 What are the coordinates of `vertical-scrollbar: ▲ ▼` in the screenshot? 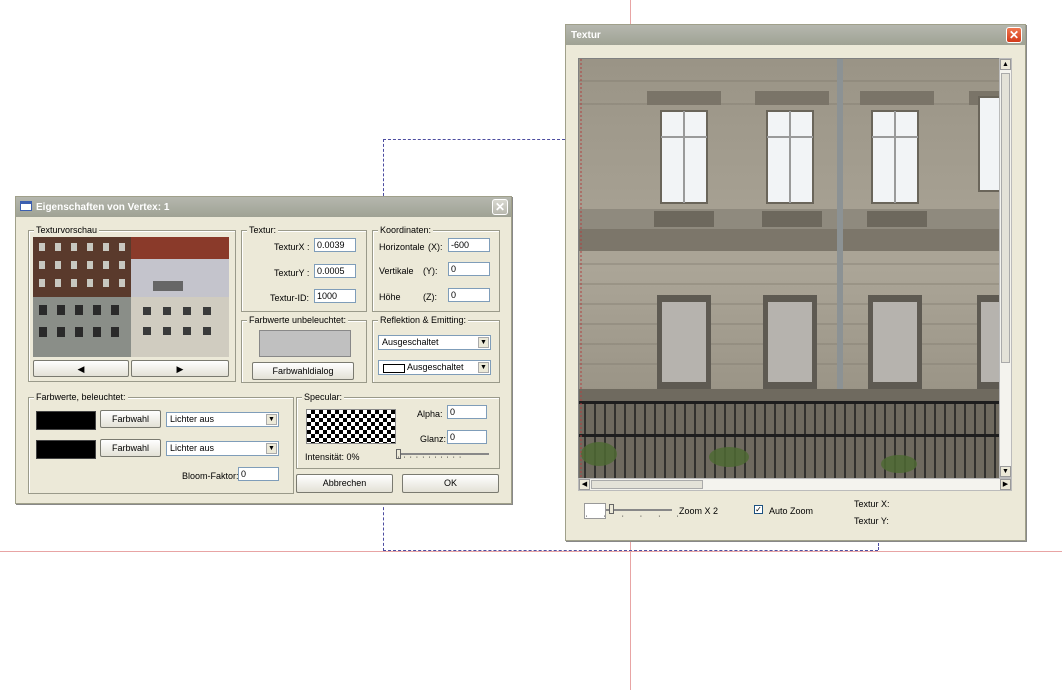 It's located at (1005, 268).